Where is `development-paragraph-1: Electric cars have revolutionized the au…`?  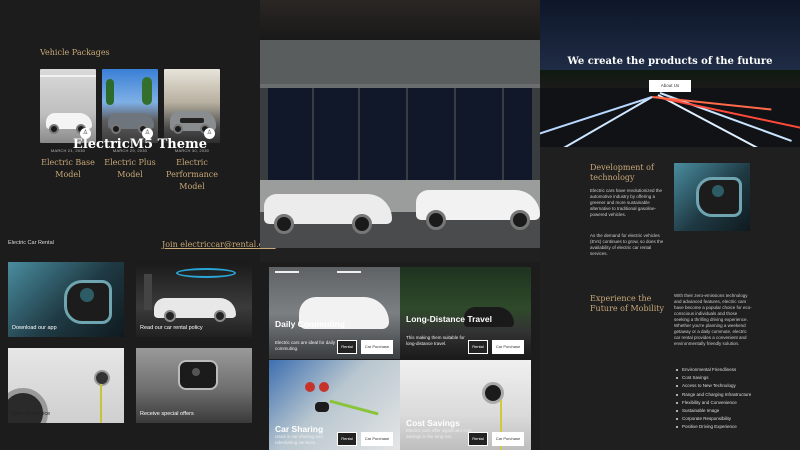
development-paragraph-1: Electric cars have revolutionized the au… is located at coordinates (626, 202).